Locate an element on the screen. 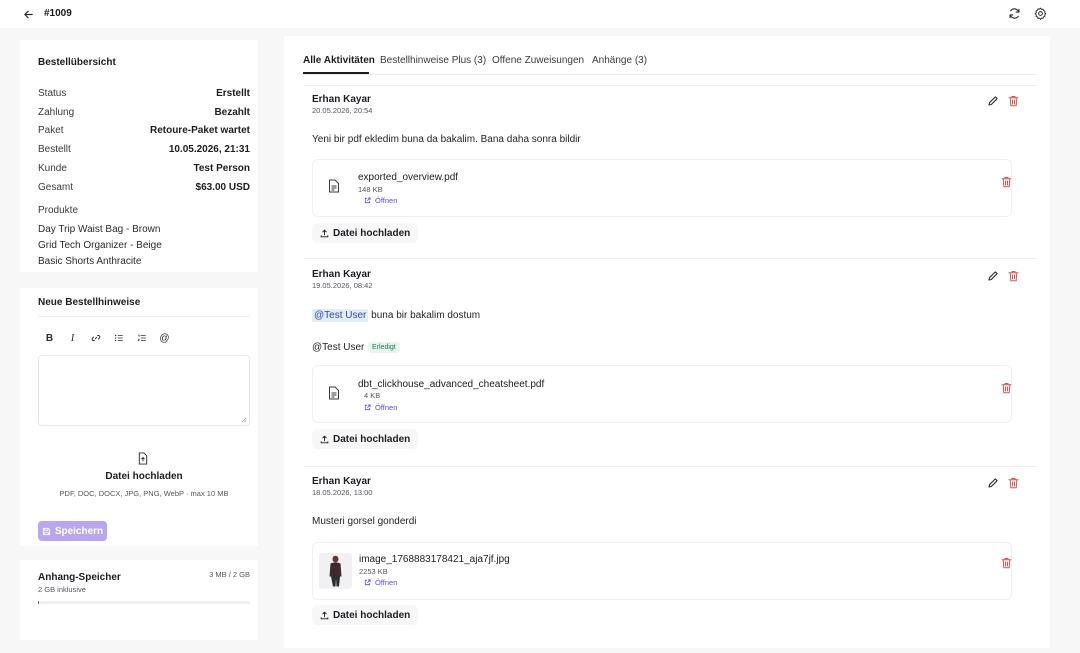 This screenshot has height=653, width=1080. save-button: Speichern is located at coordinates (72, 531).